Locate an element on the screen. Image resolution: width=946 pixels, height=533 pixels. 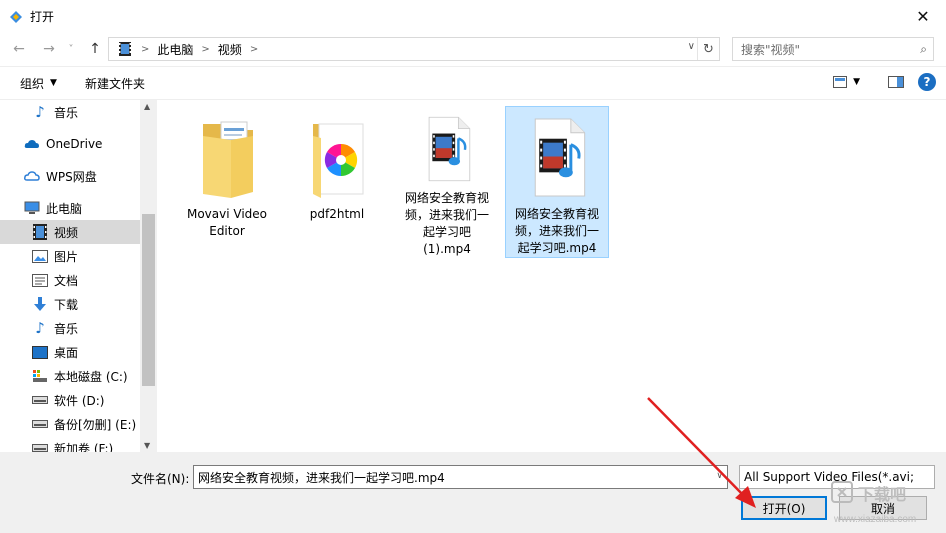
sidebar-item-music: ♪ 音乐 is located at coordinates (70, 328).